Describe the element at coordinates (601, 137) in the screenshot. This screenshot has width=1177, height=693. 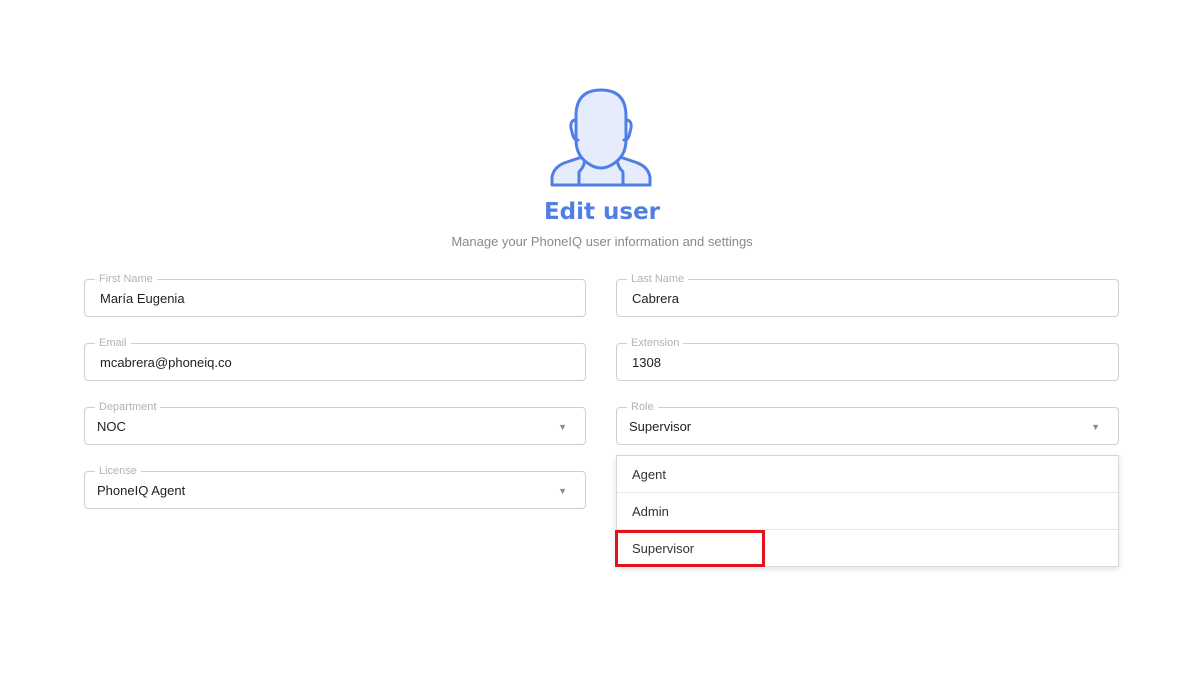
I see `user-avatar-icon` at that location.